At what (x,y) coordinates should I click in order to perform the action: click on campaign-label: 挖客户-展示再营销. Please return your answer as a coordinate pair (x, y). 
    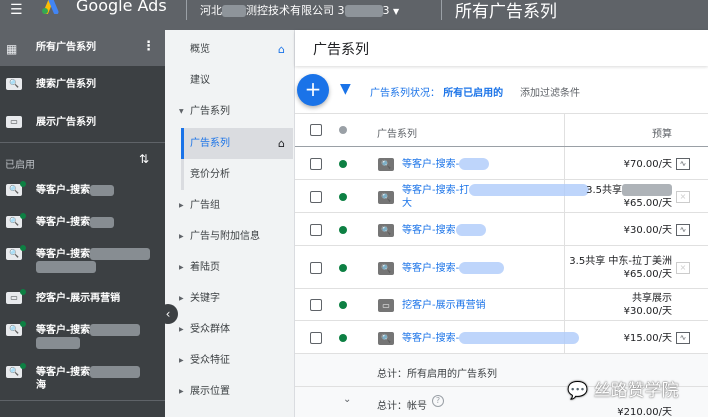
    Looking at the image, I should click on (78, 298).